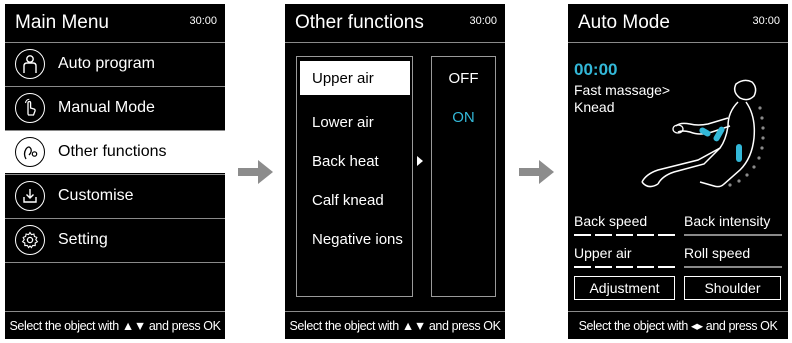 The image size is (792, 343). I want to click on functions-icon, so click(30, 152).